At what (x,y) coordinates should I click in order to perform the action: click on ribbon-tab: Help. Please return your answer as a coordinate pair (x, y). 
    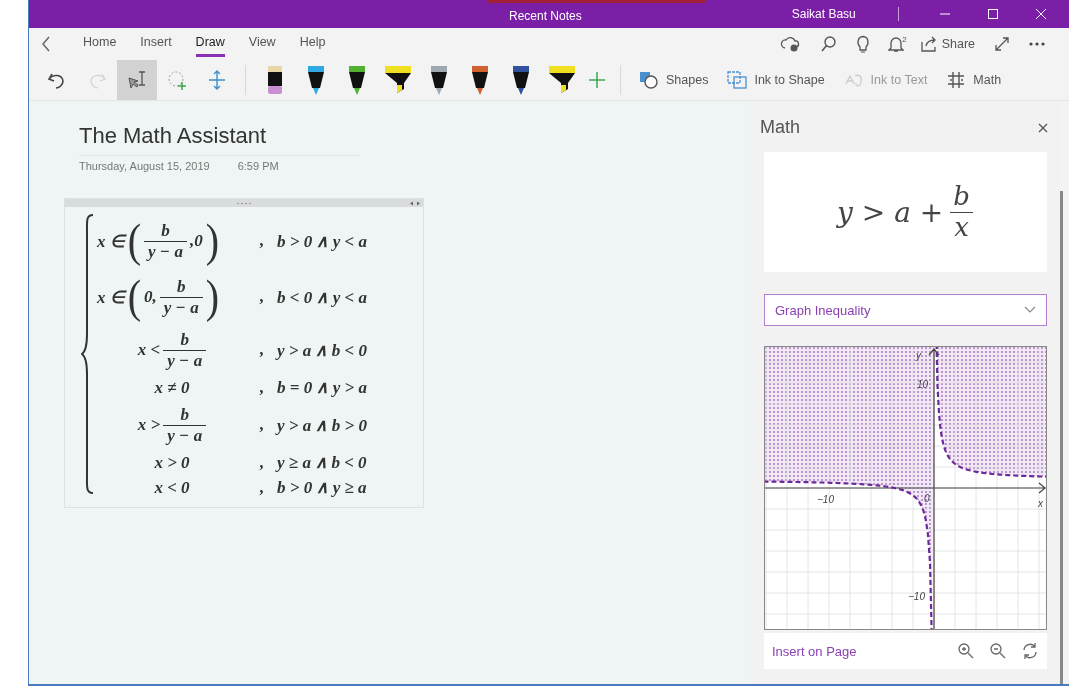
    Looking at the image, I should click on (312, 44).